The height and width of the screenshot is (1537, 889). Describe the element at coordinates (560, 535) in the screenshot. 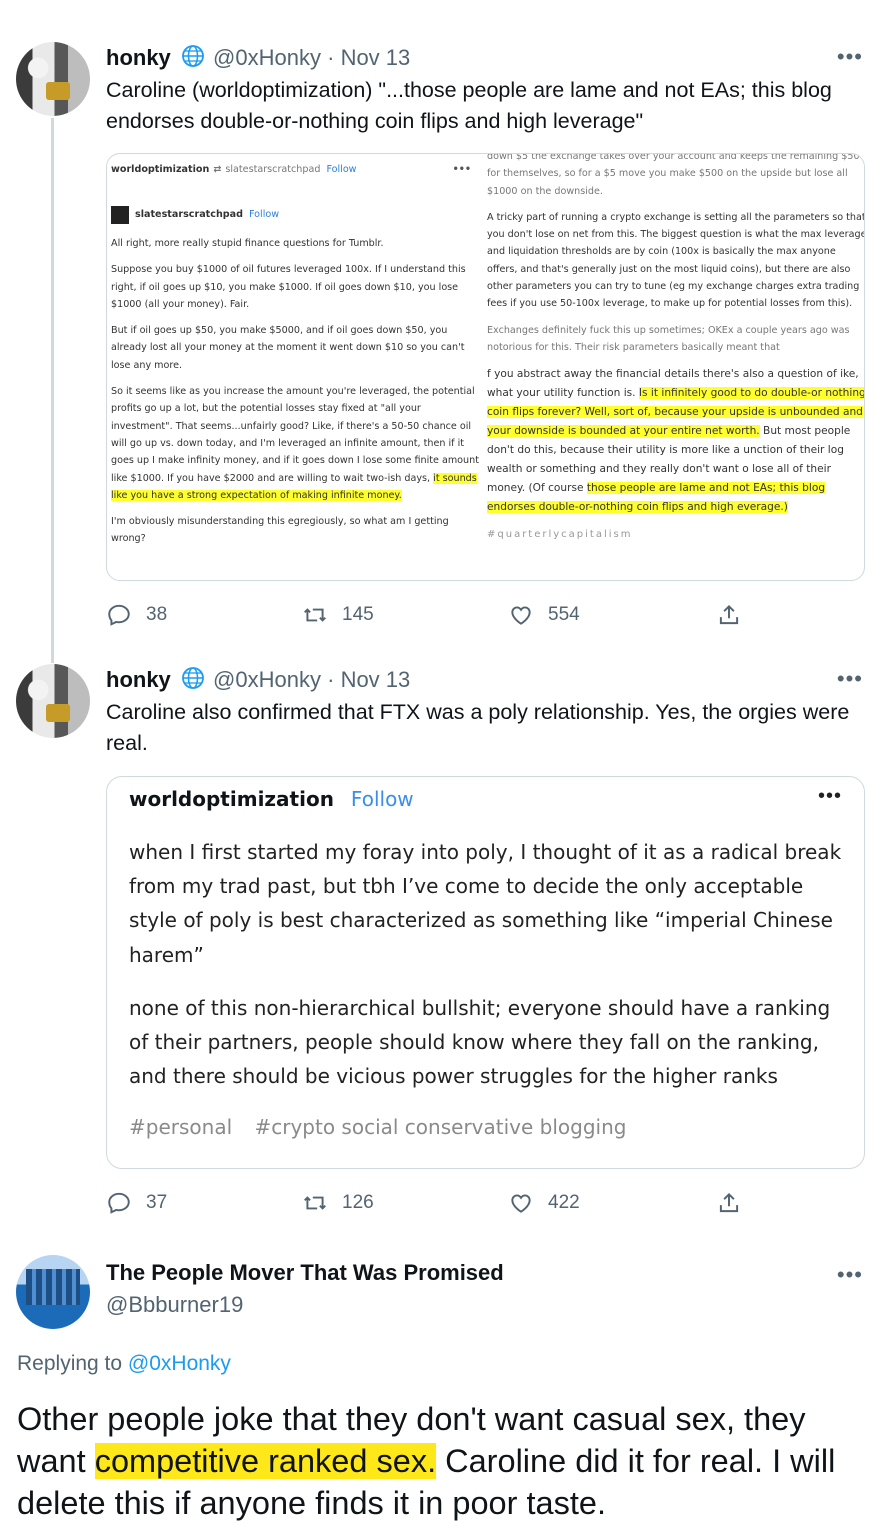

I see `post-tag: #quarterlycapitalism` at that location.